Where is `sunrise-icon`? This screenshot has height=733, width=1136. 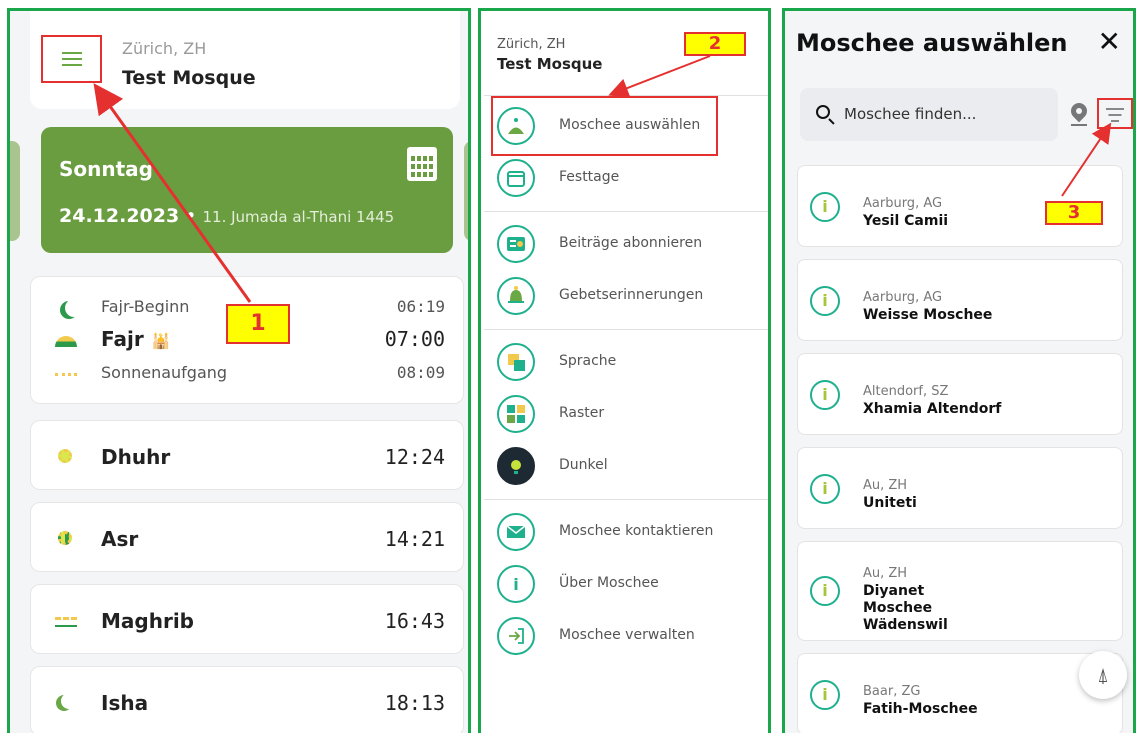 sunrise-icon is located at coordinates (66, 374).